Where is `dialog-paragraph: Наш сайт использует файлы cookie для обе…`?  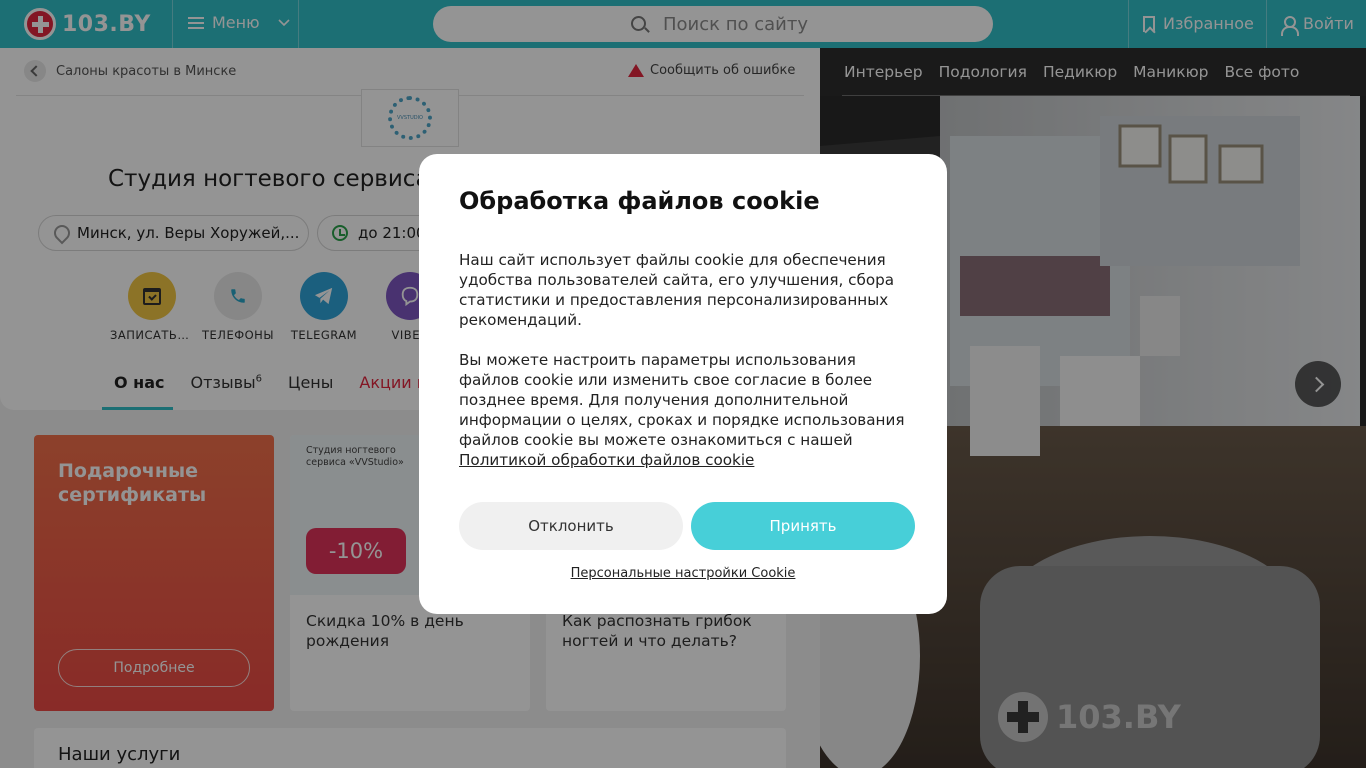 dialog-paragraph: Наш сайт использует файлы cookie для обе… is located at coordinates (677, 290).